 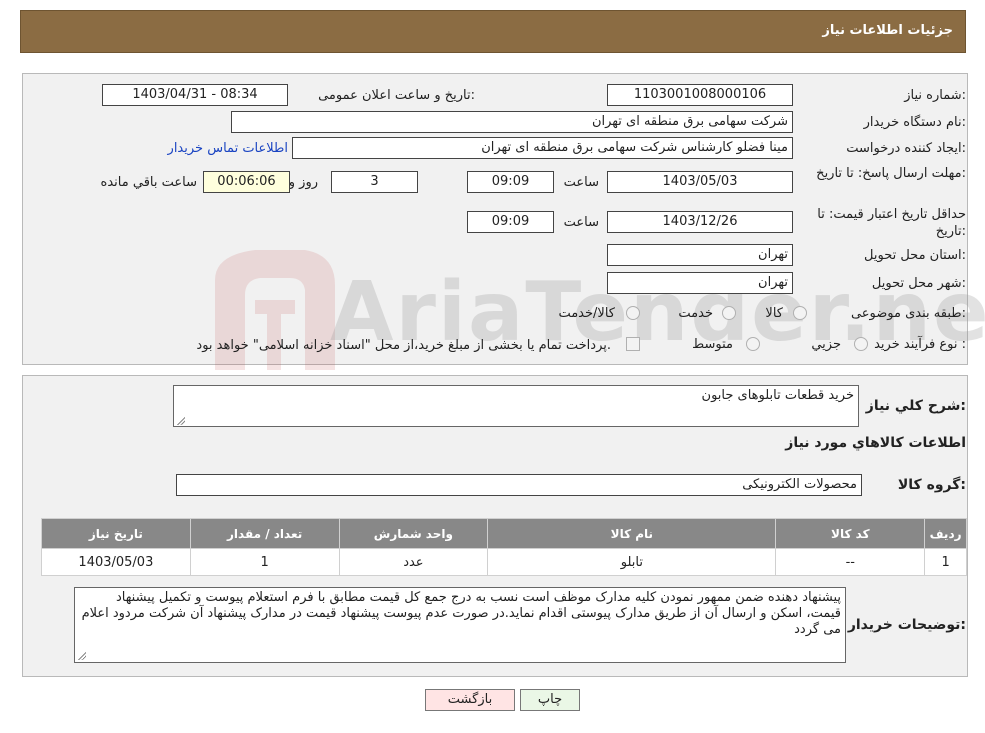 What do you see at coordinates (700, 222) in the screenshot?
I see `validity-date-field: 1403/12/26` at bounding box center [700, 222].